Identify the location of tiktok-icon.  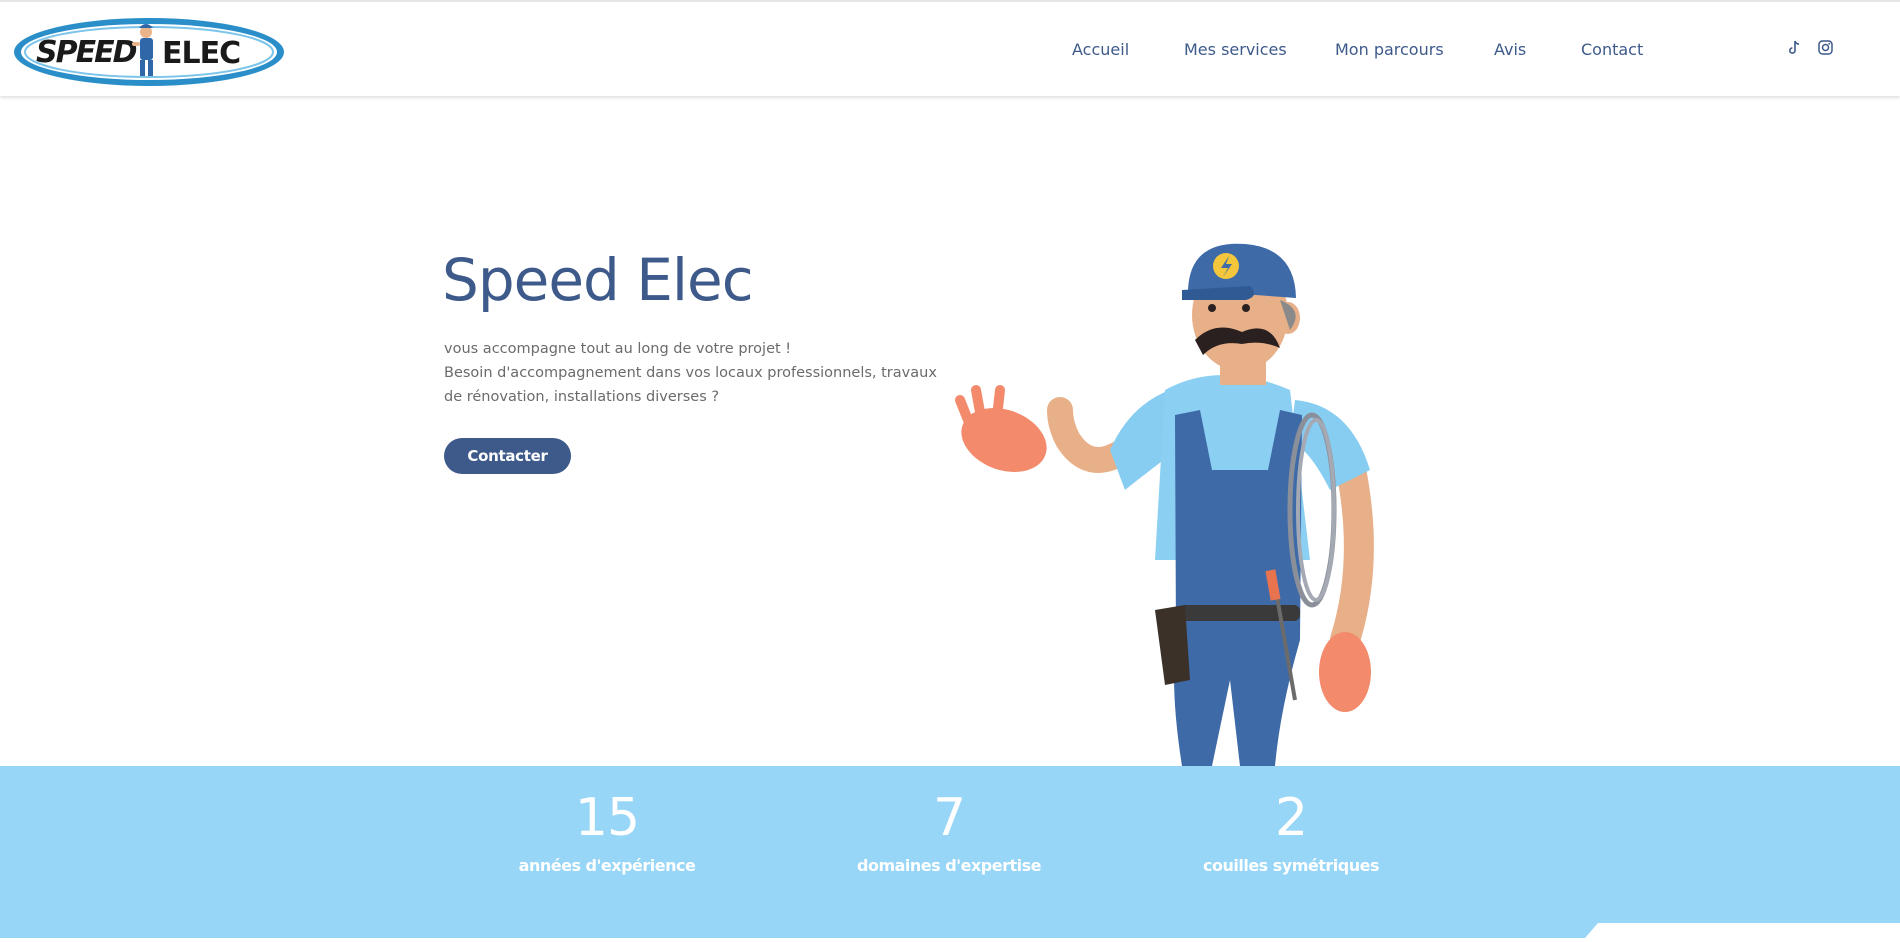
(1794, 47).